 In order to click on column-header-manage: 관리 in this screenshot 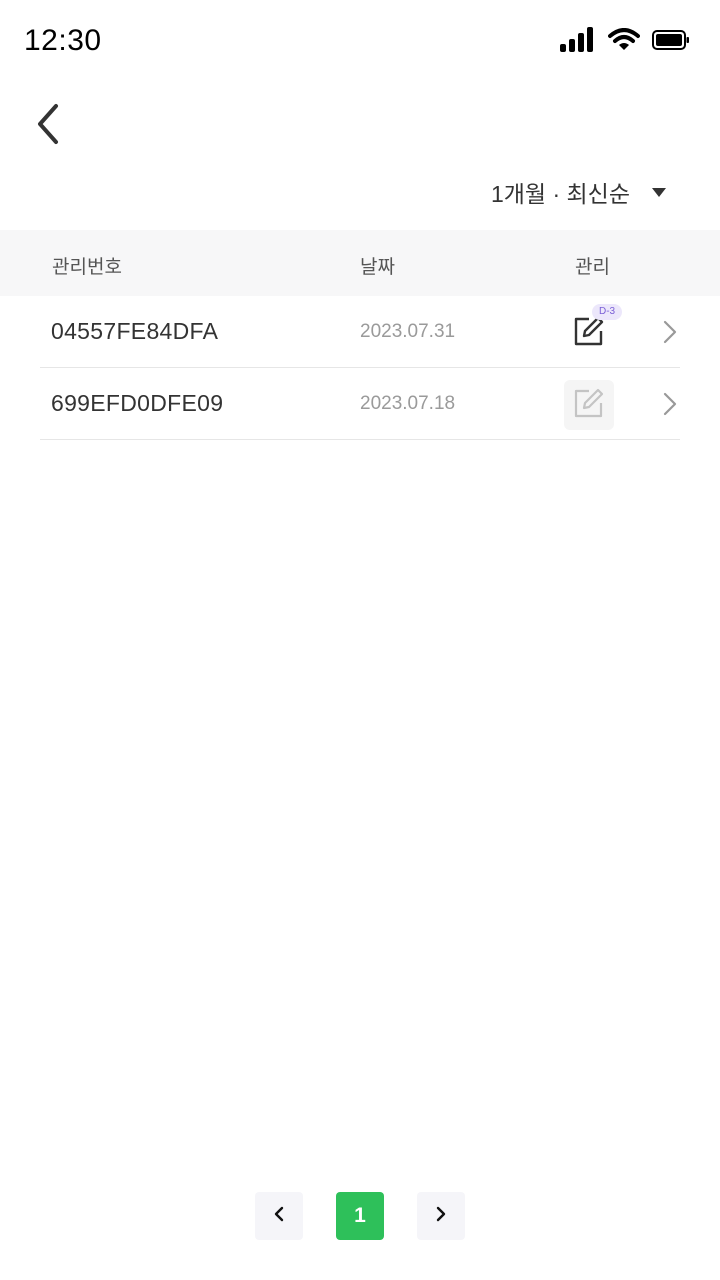, I will do `click(592, 267)`.